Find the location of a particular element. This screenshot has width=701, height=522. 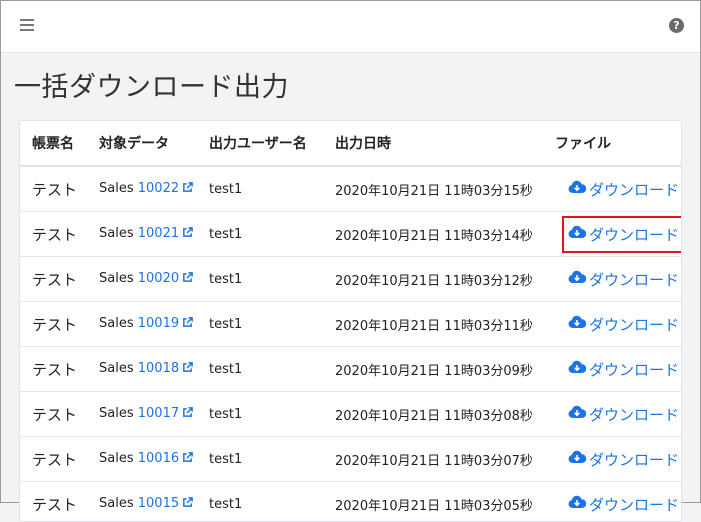

column-header-form-name: 帳票名 is located at coordinates (59, 143).